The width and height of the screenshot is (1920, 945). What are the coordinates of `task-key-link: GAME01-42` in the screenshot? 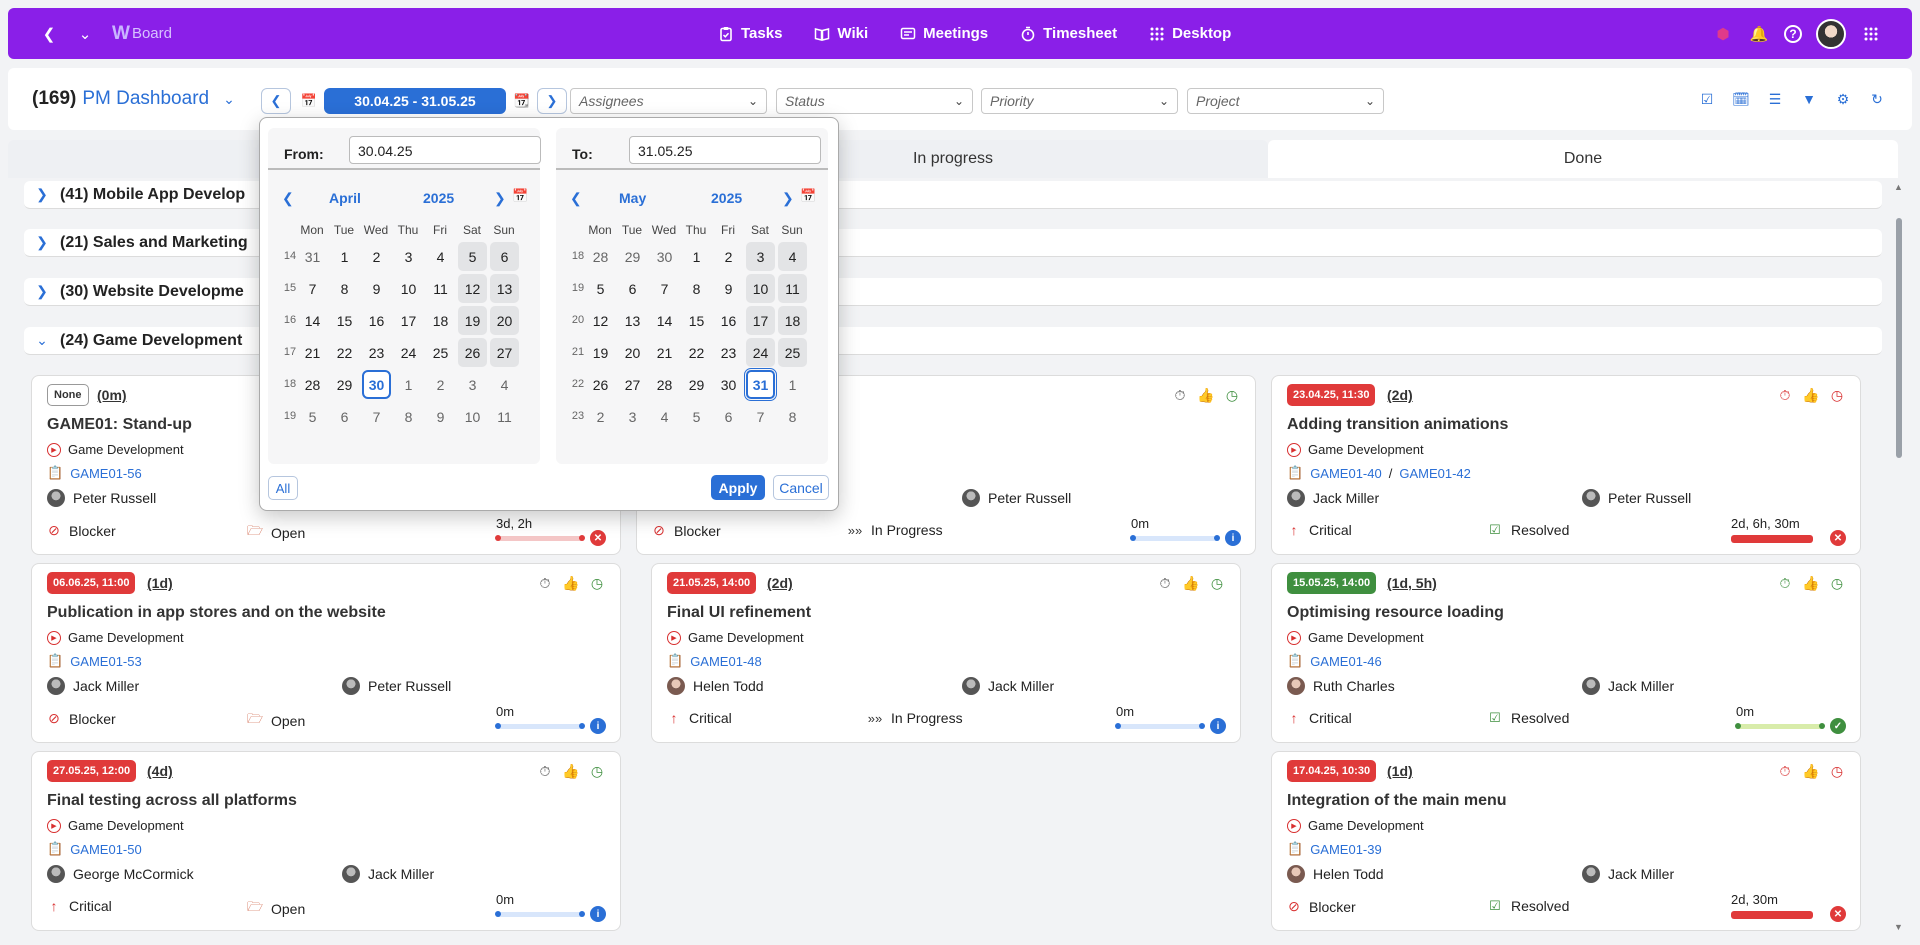 It's located at (1435, 473).